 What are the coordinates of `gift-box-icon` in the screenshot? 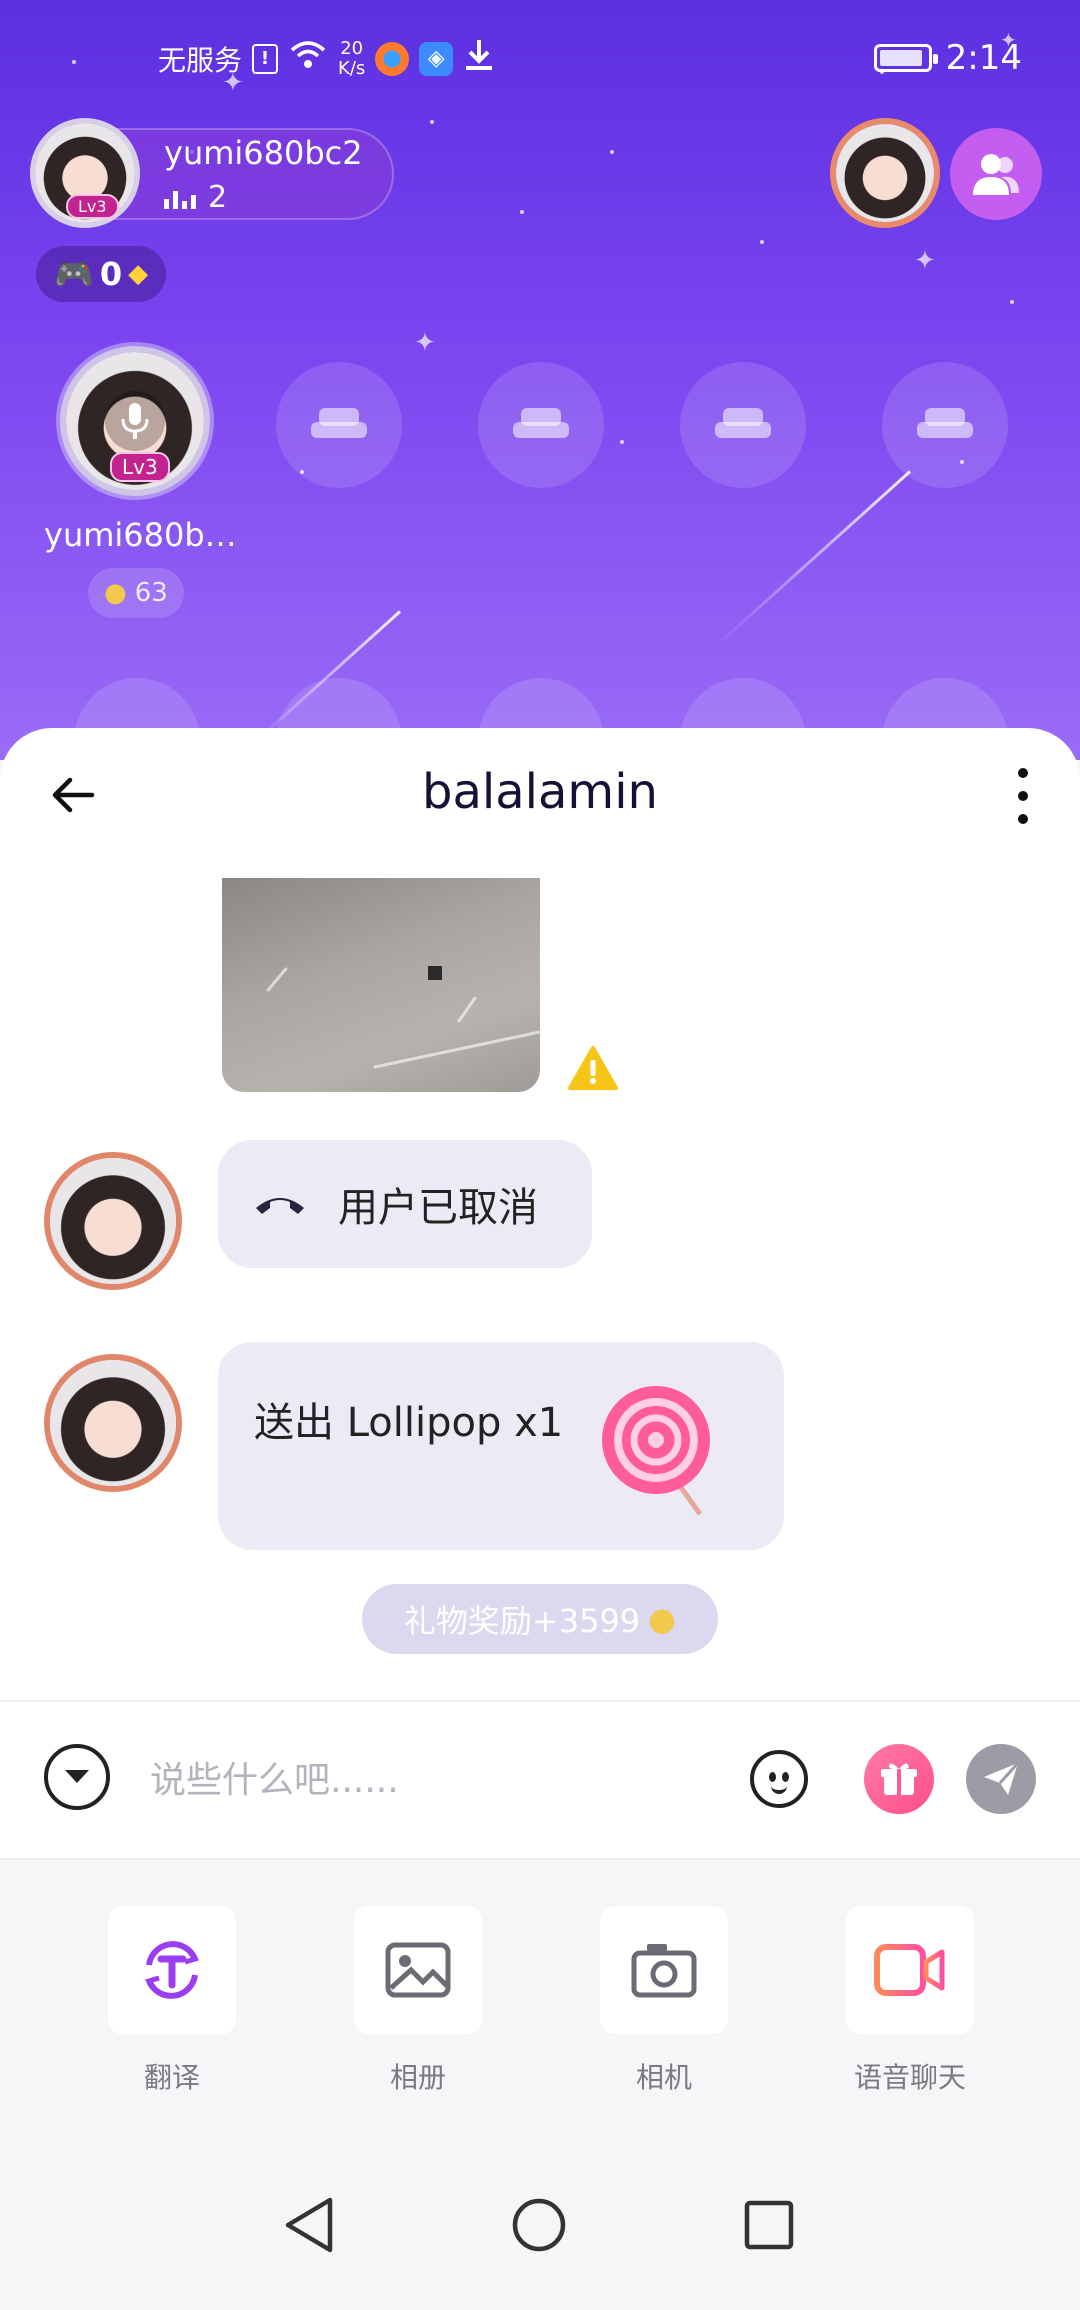 It's located at (899, 1779).